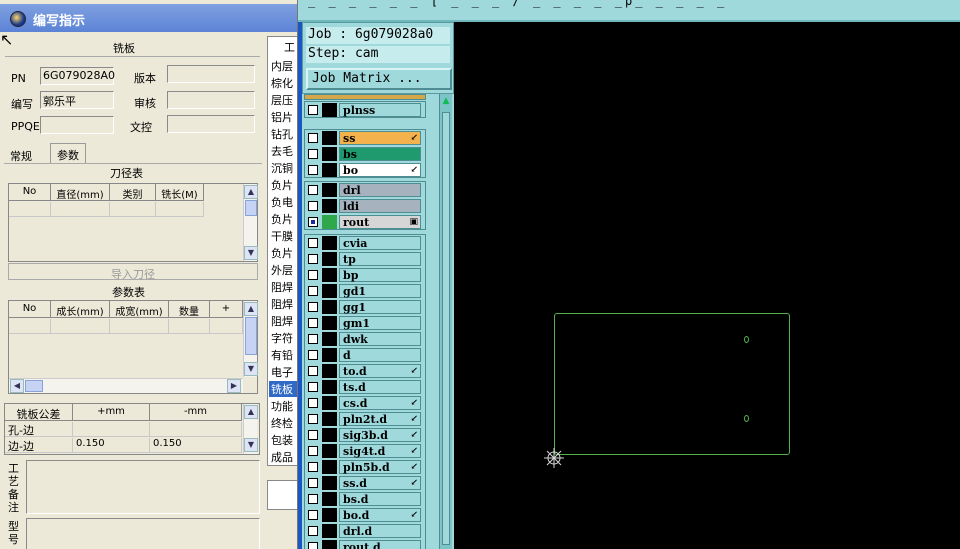 The width and height of the screenshot is (960, 549). Describe the element at coordinates (282, 355) in the screenshot. I see `process-list-item: 有铅` at that location.